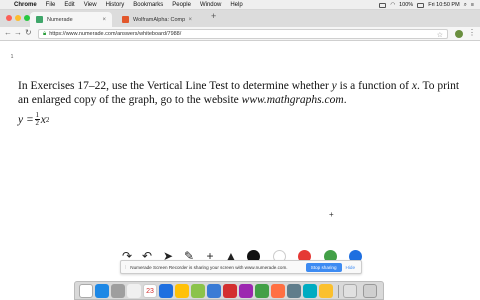 The height and width of the screenshot is (300, 480). I want to click on podcasts-icon, so click(246, 291).